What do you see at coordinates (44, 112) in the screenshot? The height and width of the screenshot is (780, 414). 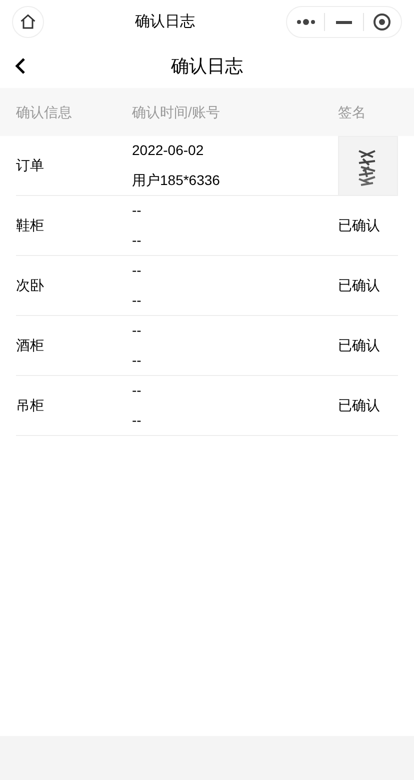 I see `column-header: 确认信息` at bounding box center [44, 112].